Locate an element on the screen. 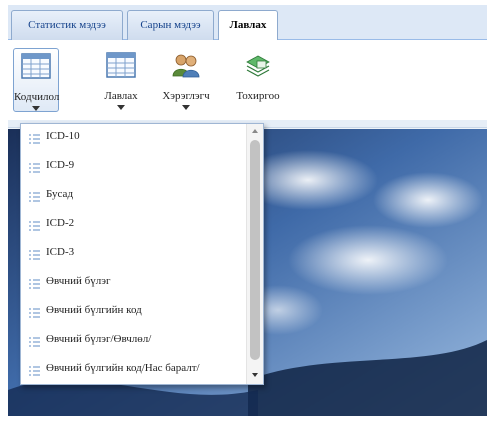 The width and height of the screenshot is (487, 421). menu-item-label: Өвчний бүлэг is located at coordinates (78, 281).